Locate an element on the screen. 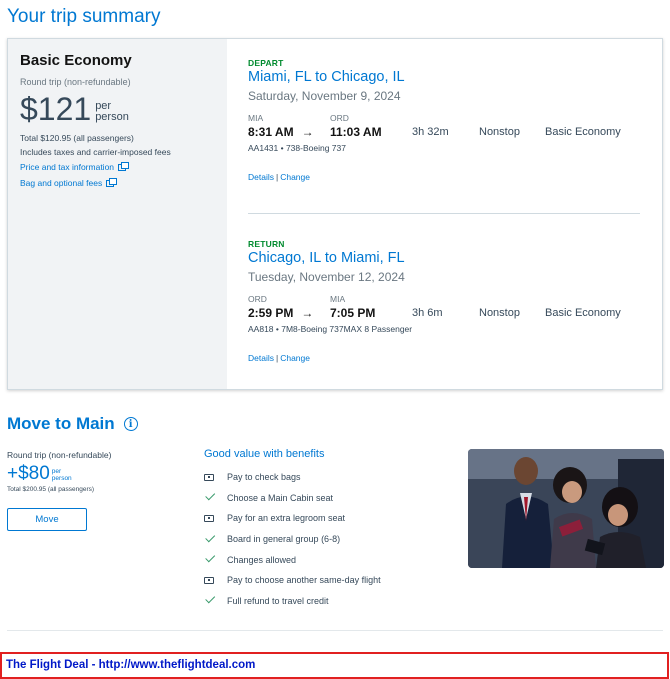 The image size is (670, 679). price-tax-link: Price and tax information is located at coordinates (117, 167).